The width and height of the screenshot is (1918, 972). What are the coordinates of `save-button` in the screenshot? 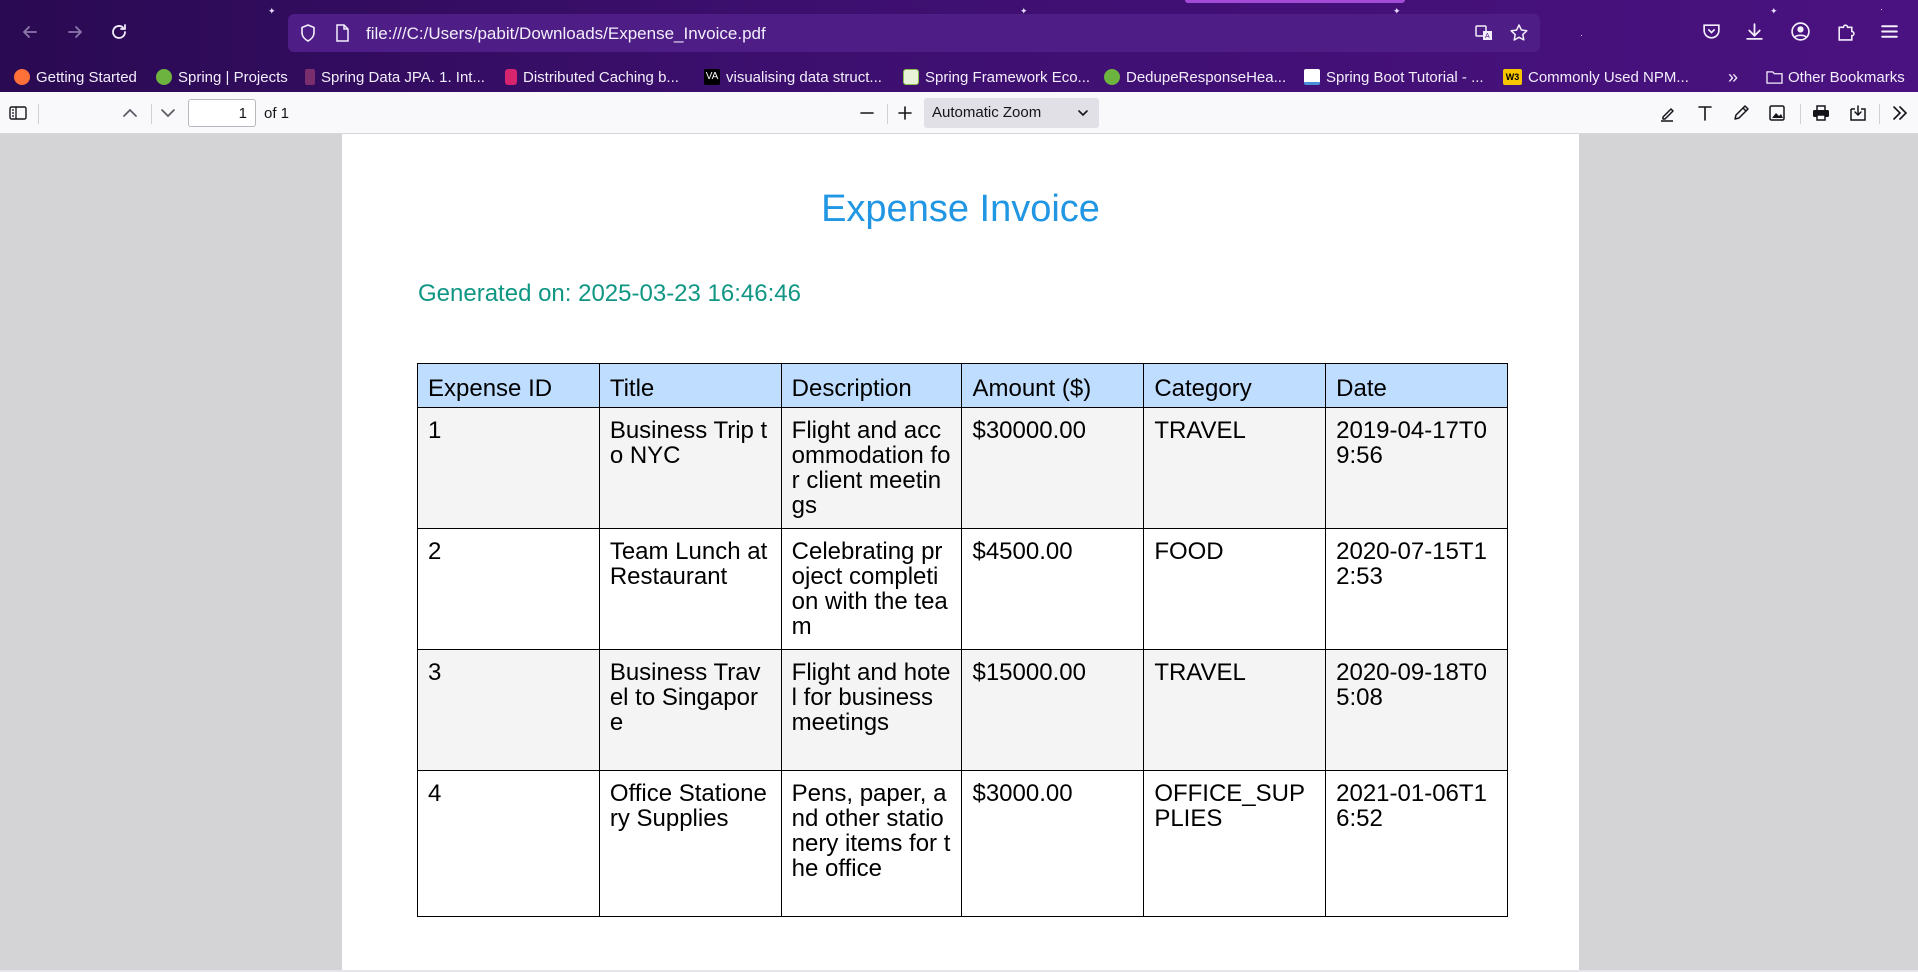 It's located at (1858, 113).